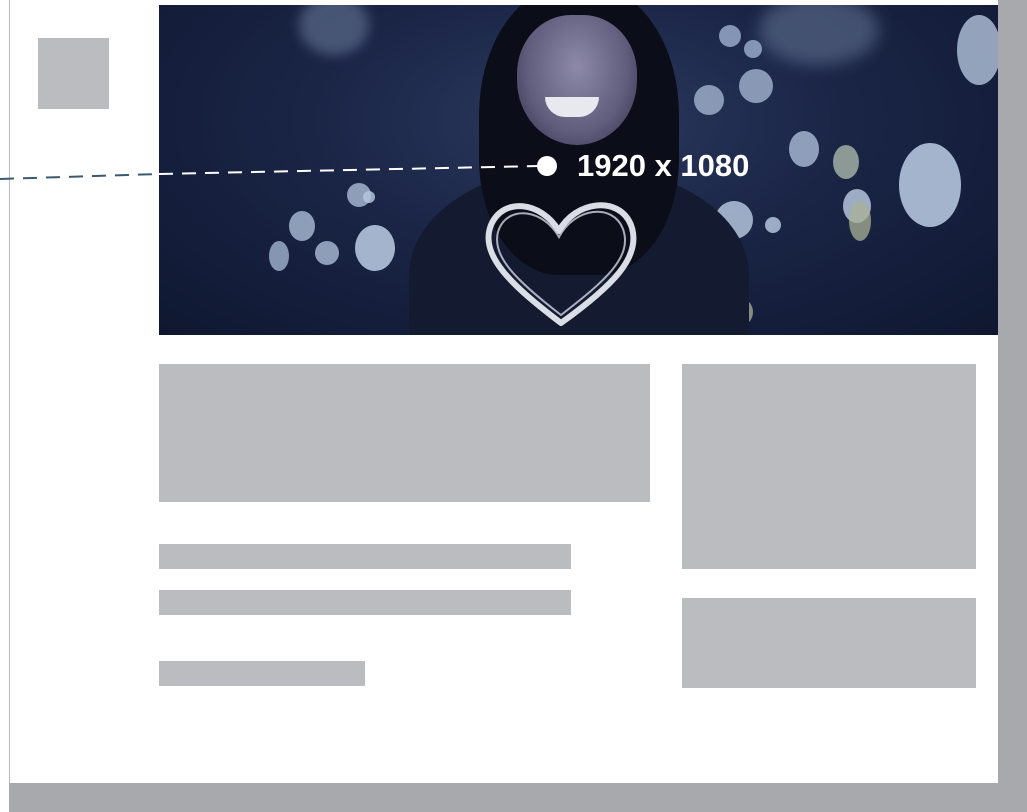 Image resolution: width=1027 pixels, height=812 pixels. What do you see at coordinates (73, 73) in the screenshot?
I see `logo-placeholder` at bounding box center [73, 73].